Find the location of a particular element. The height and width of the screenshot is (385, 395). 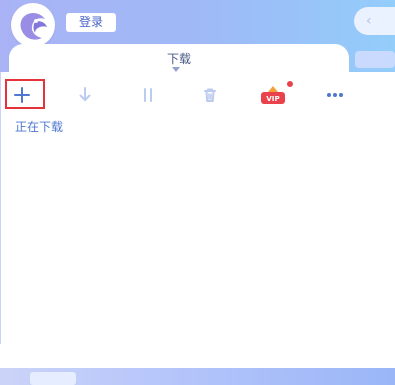

bottom-spacer is located at coordinates (197, 356).